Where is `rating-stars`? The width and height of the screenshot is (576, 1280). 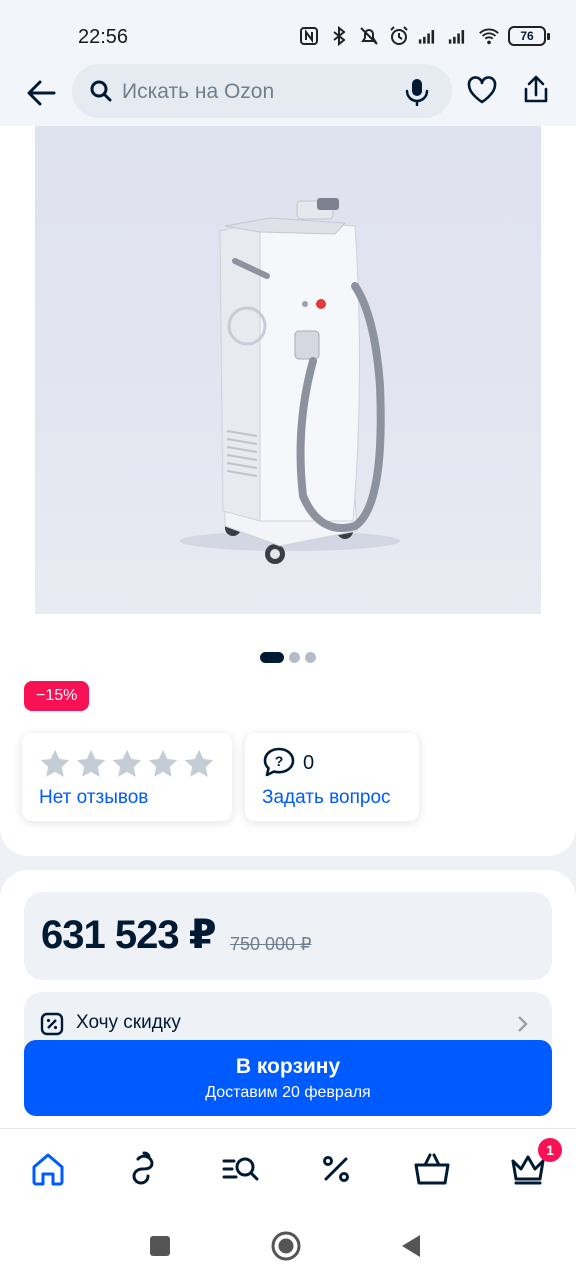
rating-stars is located at coordinates (127, 764).